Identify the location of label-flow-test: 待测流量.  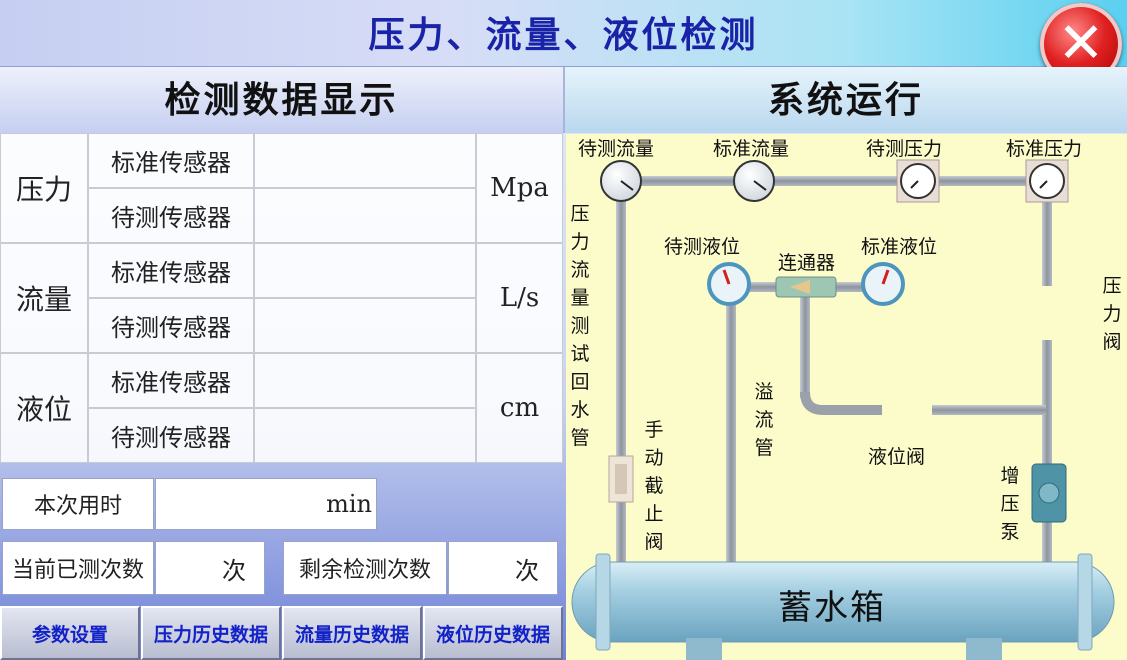
(616, 149).